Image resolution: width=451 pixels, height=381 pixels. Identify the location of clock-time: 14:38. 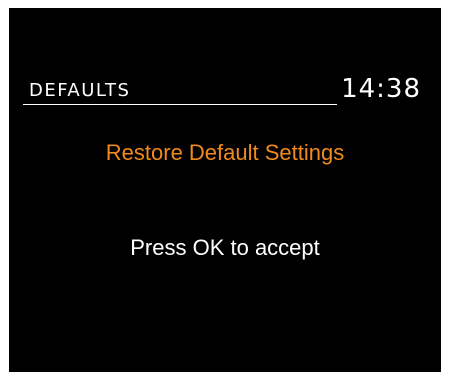
(381, 89).